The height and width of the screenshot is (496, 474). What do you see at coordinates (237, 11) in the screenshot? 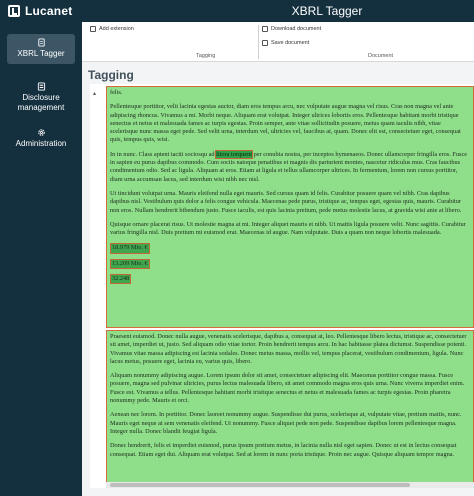
I see `top-bar: Lucanet XBRL Tagger` at bounding box center [237, 11].